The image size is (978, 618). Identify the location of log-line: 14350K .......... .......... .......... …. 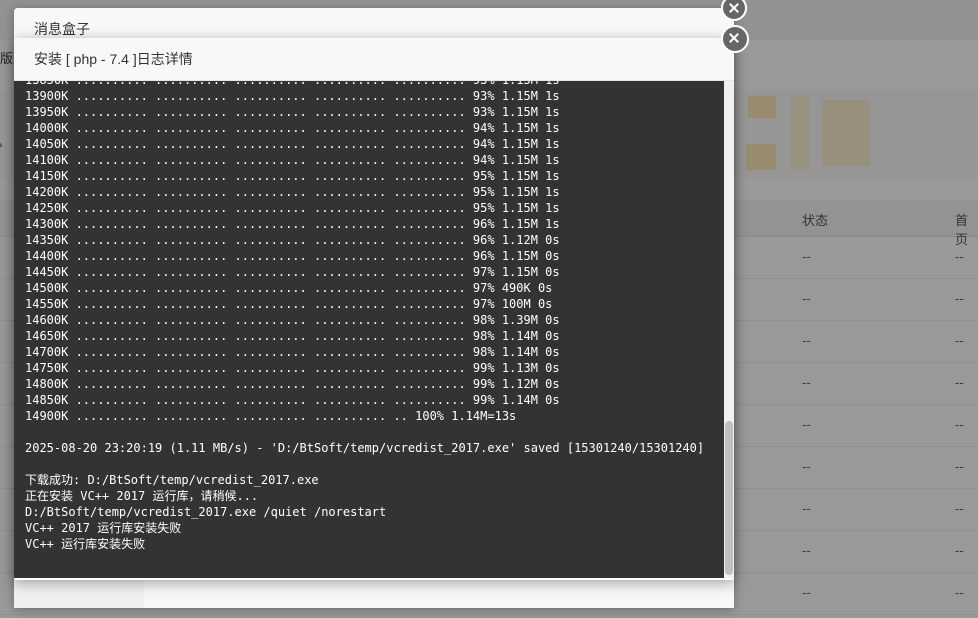
(292, 240).